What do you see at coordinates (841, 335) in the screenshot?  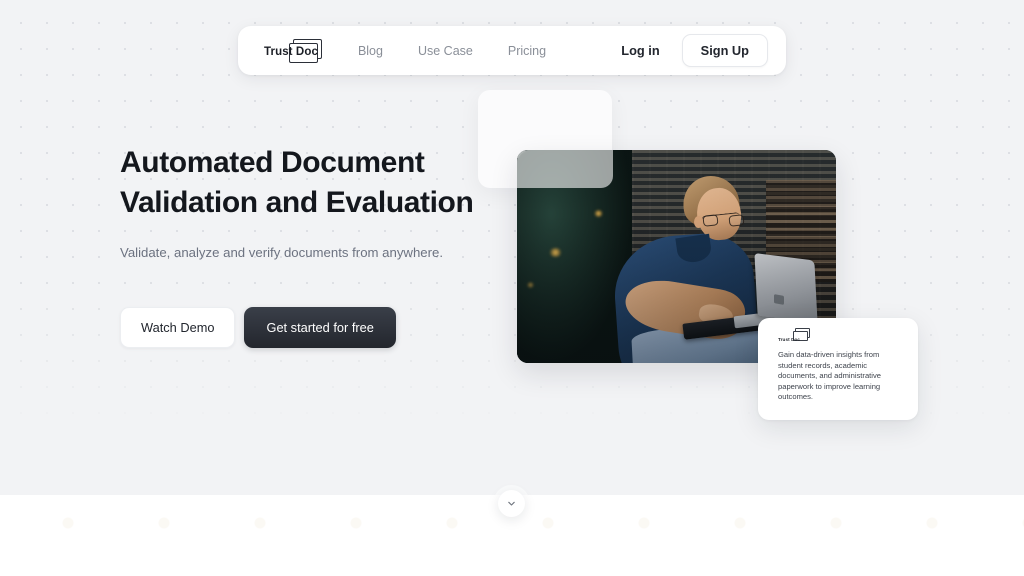 I see `info-card-brand: Trust Doc` at bounding box center [841, 335].